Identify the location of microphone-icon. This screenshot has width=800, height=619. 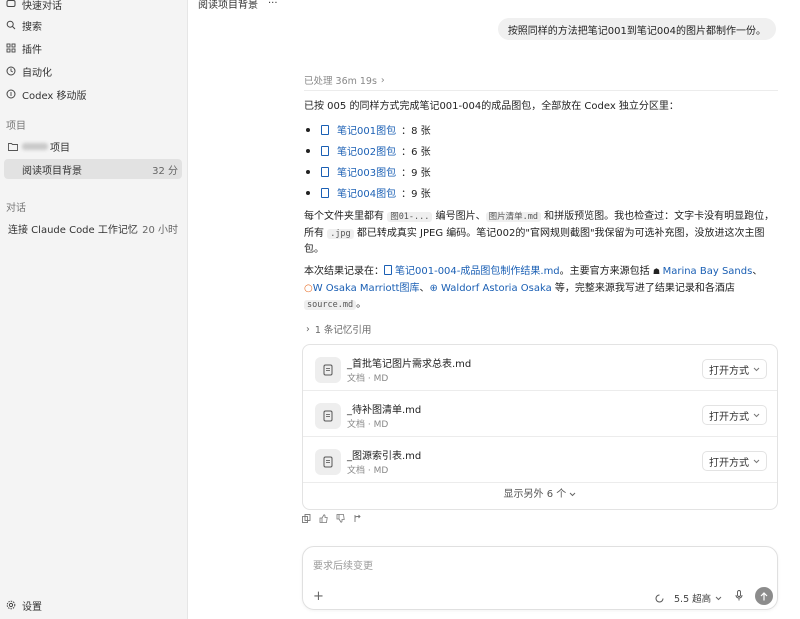
(739, 595).